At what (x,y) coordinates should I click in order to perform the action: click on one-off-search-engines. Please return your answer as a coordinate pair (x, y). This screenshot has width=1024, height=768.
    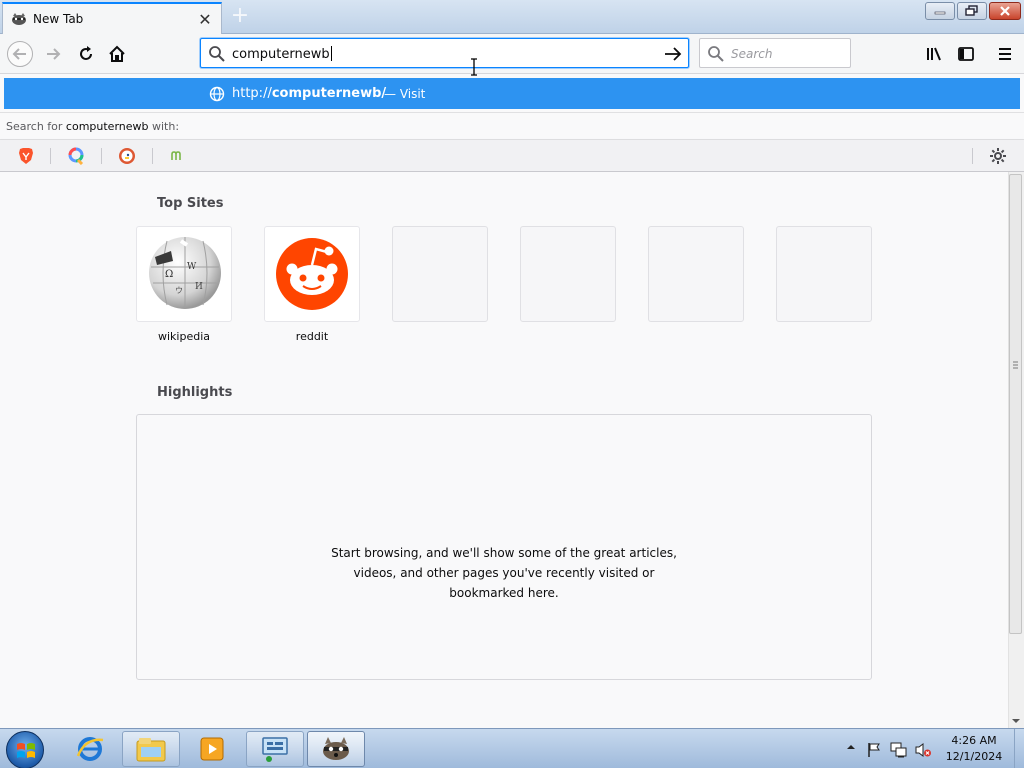
    Looking at the image, I should click on (512, 156).